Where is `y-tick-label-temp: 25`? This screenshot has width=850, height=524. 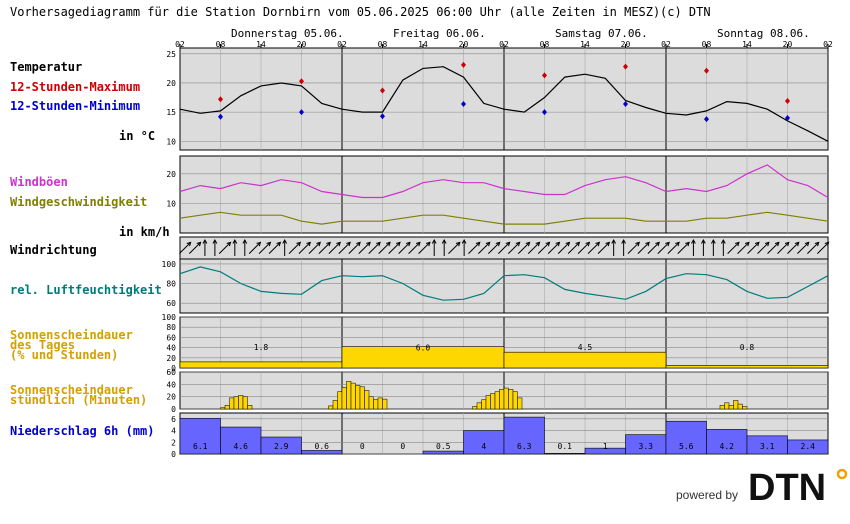
y-tick-label-temp: 25 is located at coordinates (171, 54).